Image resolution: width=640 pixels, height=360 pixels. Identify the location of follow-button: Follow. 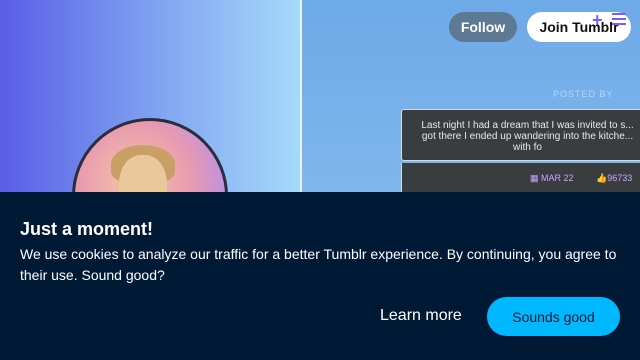
(483, 27).